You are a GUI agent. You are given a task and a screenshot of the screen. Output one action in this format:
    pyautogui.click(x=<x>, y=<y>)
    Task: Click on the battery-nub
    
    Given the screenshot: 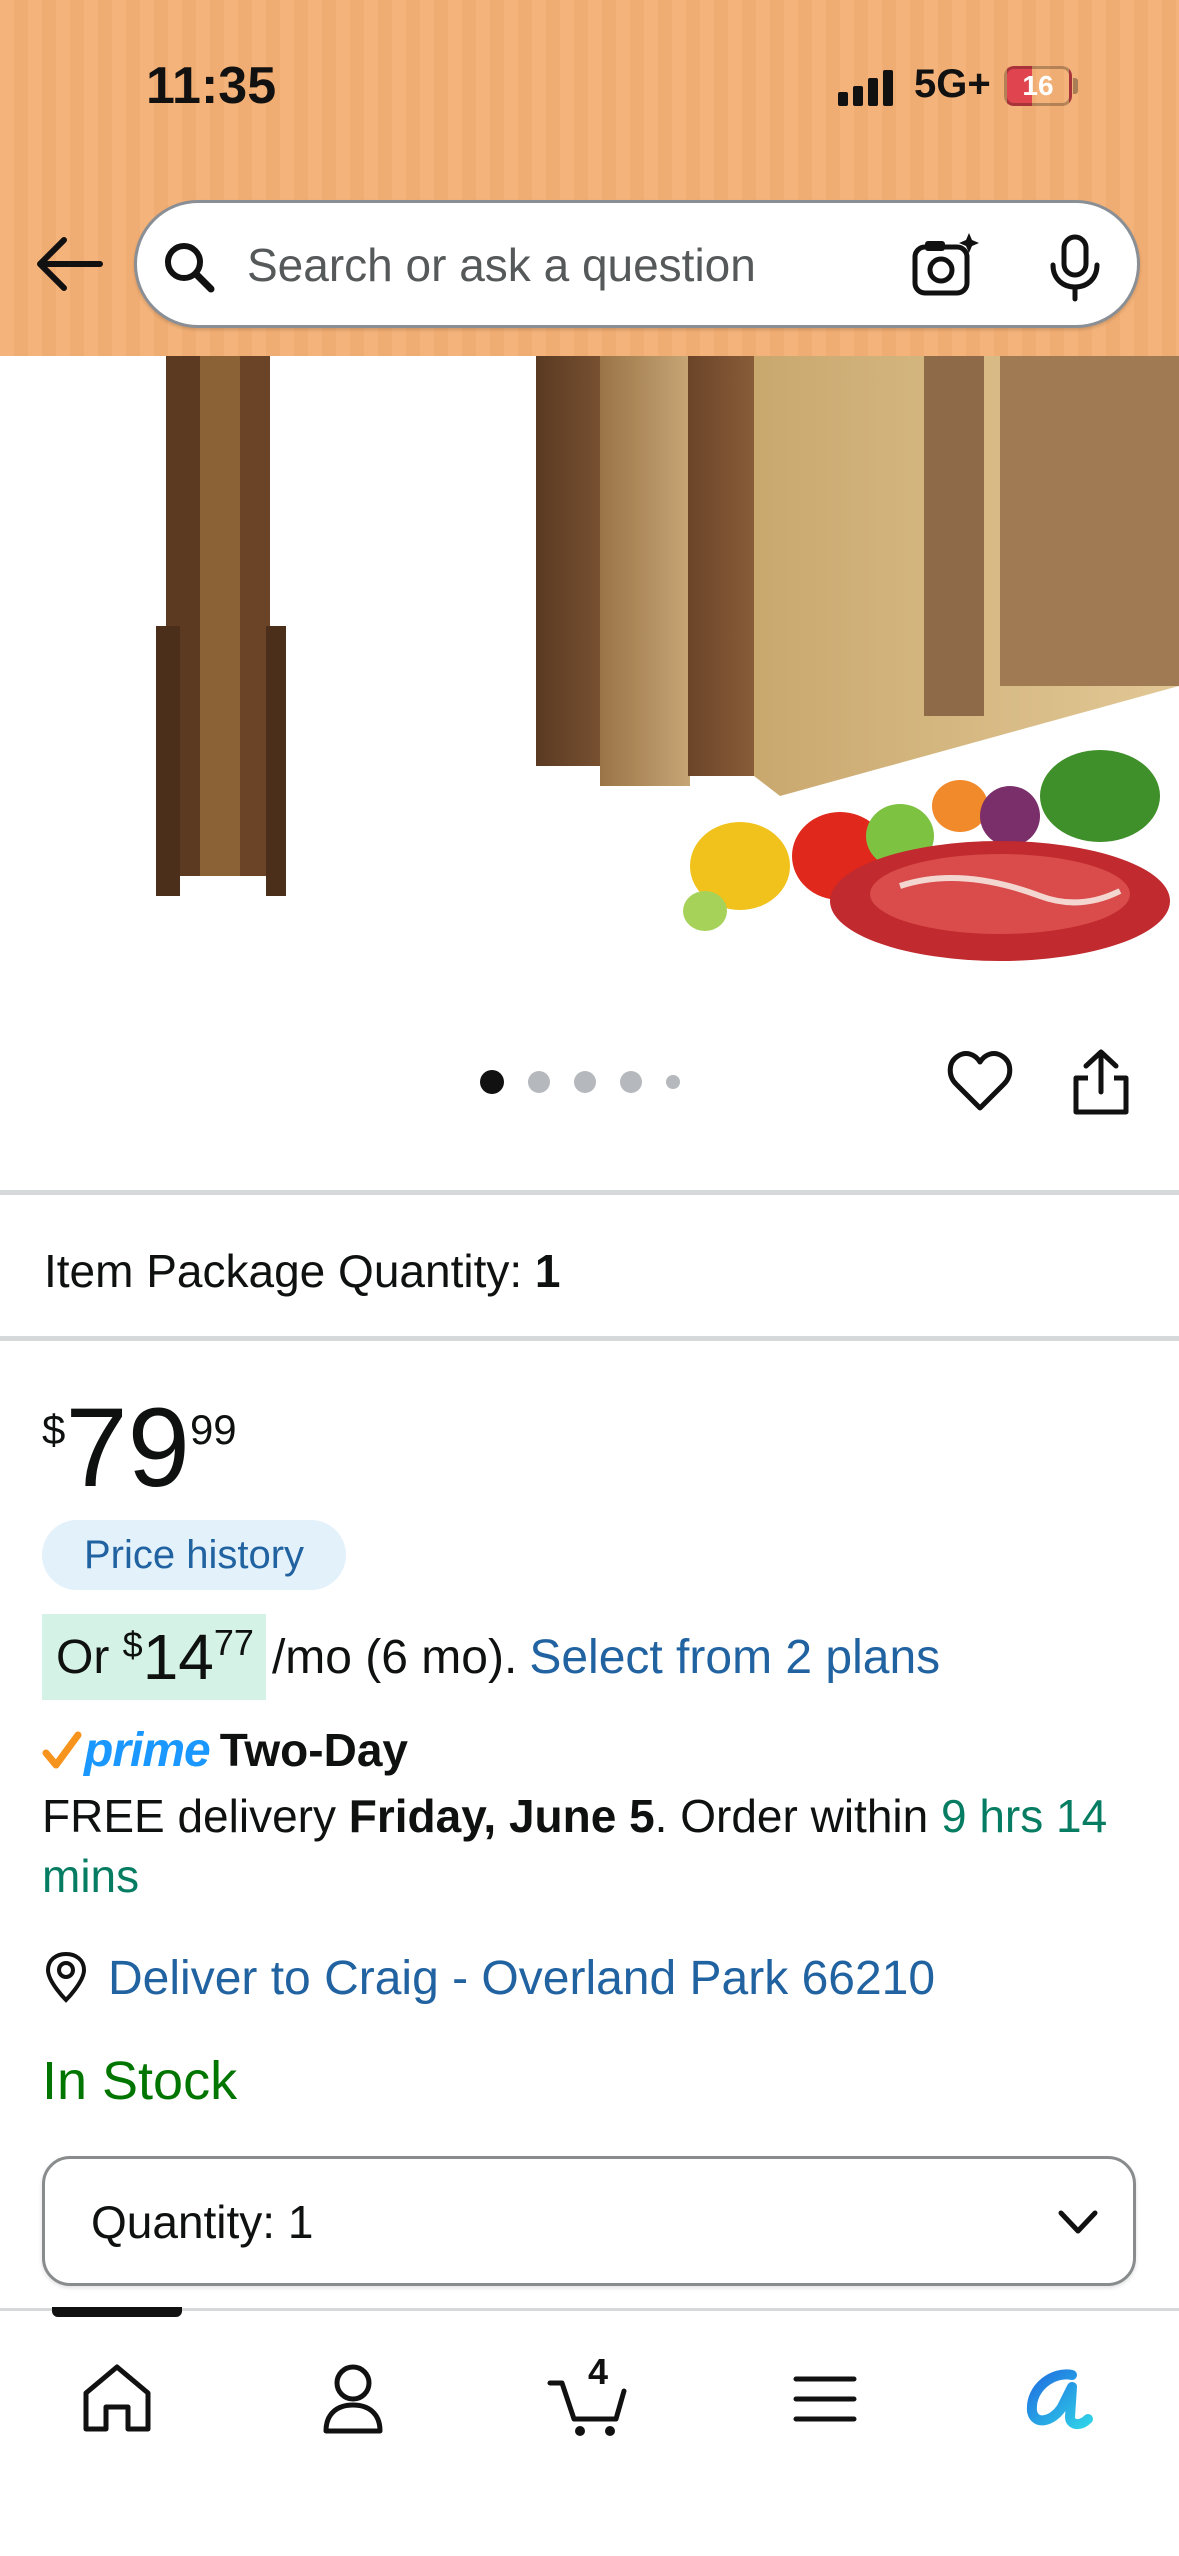 What is the action you would take?
    pyautogui.click(x=1075, y=86)
    